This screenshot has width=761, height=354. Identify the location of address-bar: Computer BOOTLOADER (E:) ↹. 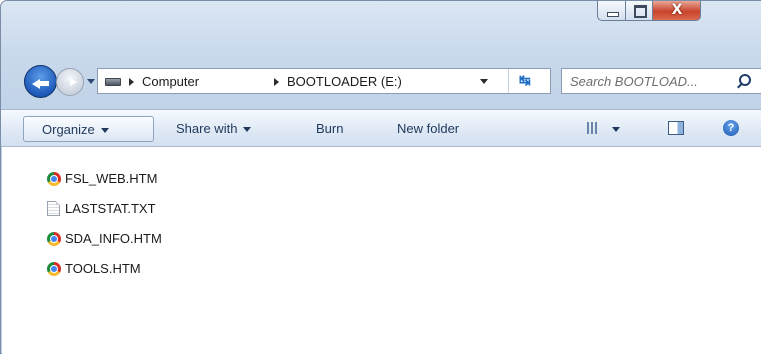
(324, 81).